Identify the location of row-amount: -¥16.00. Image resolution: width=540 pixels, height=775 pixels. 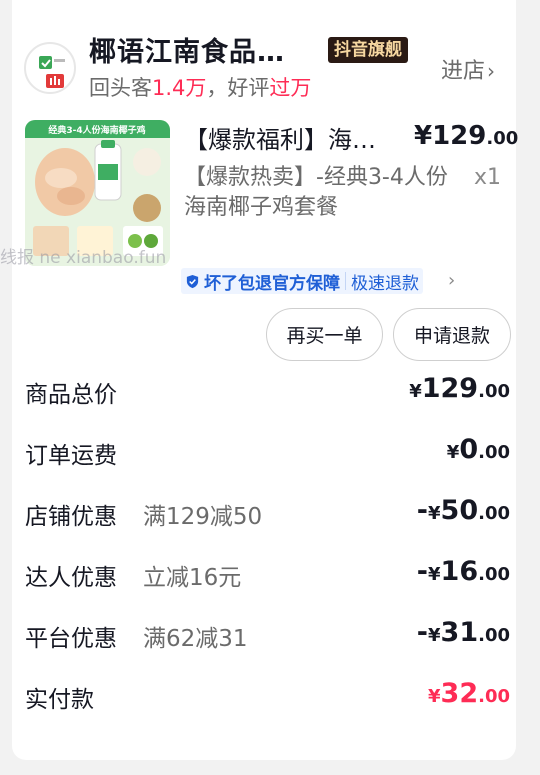
(463, 571).